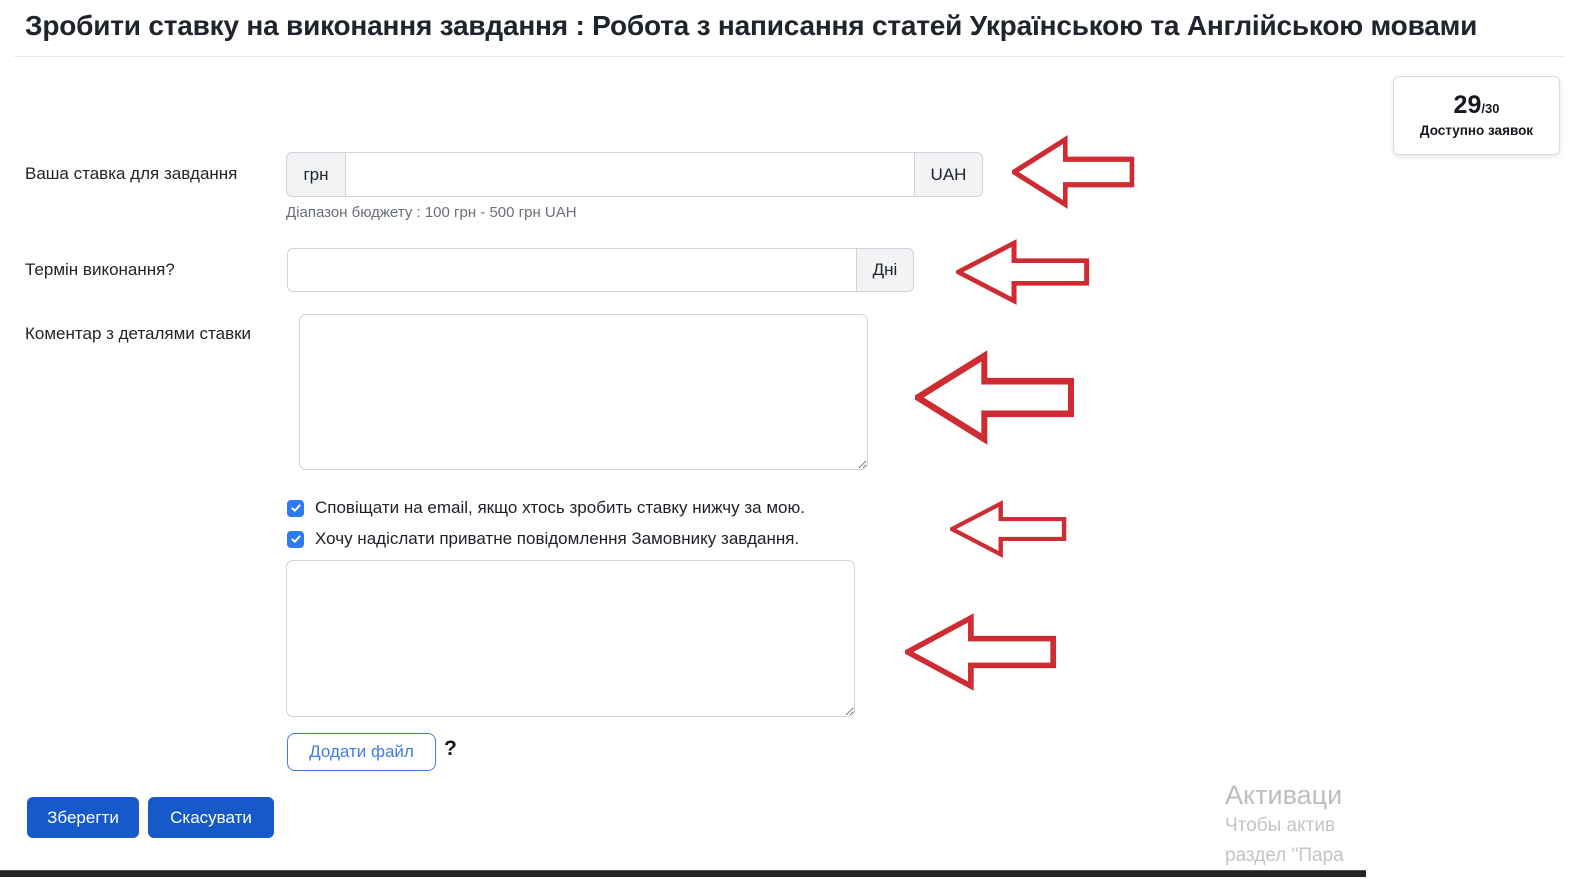 This screenshot has width=1588, height=879. I want to click on comment-textarea, so click(583, 392).